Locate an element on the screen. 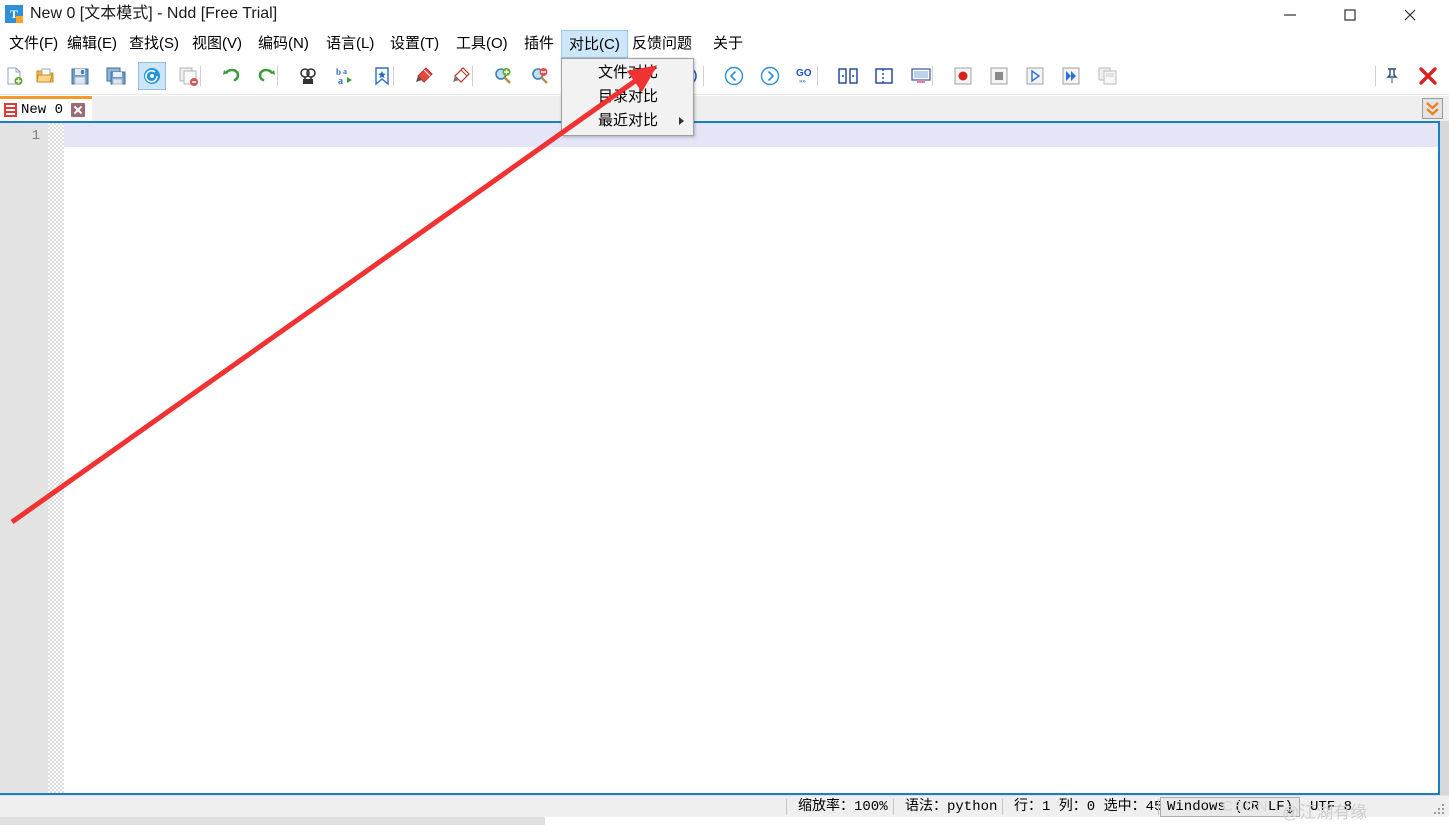 This screenshot has width=1449, height=825. horizontal-scrollbar is located at coordinates (724, 821).